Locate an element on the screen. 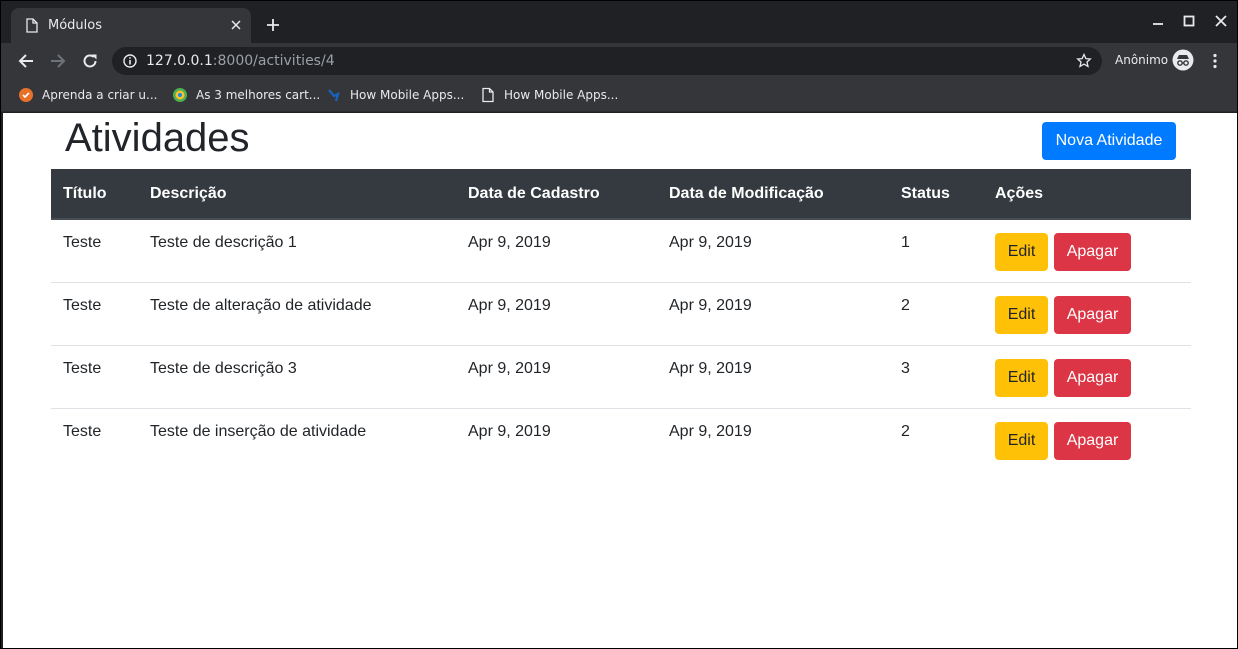  tab-strip: Módulos is located at coordinates (619, 22).